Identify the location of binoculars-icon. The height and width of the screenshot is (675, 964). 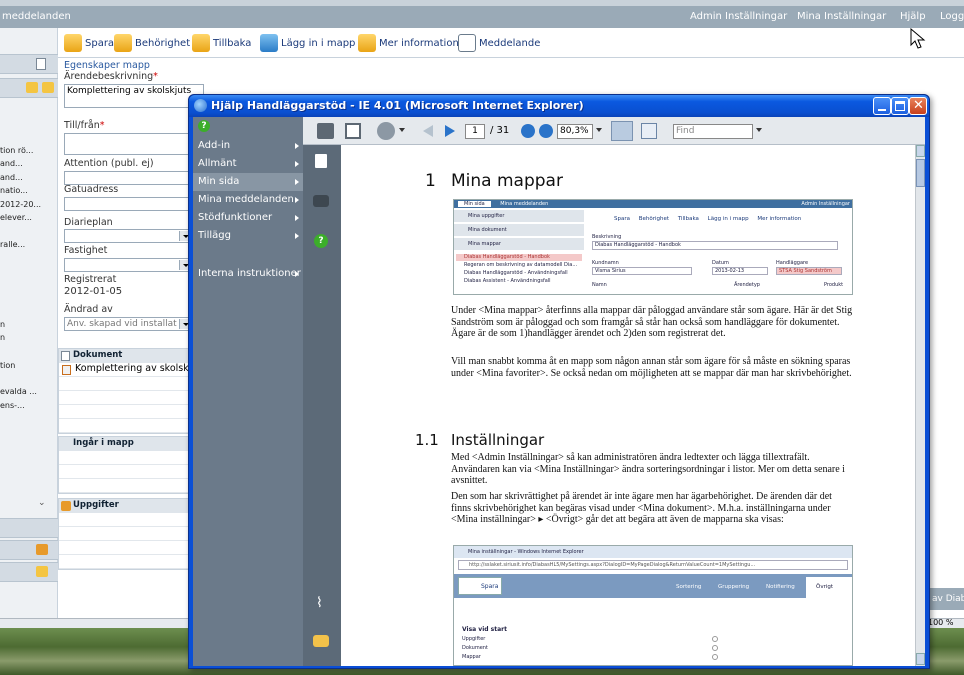
(321, 201).